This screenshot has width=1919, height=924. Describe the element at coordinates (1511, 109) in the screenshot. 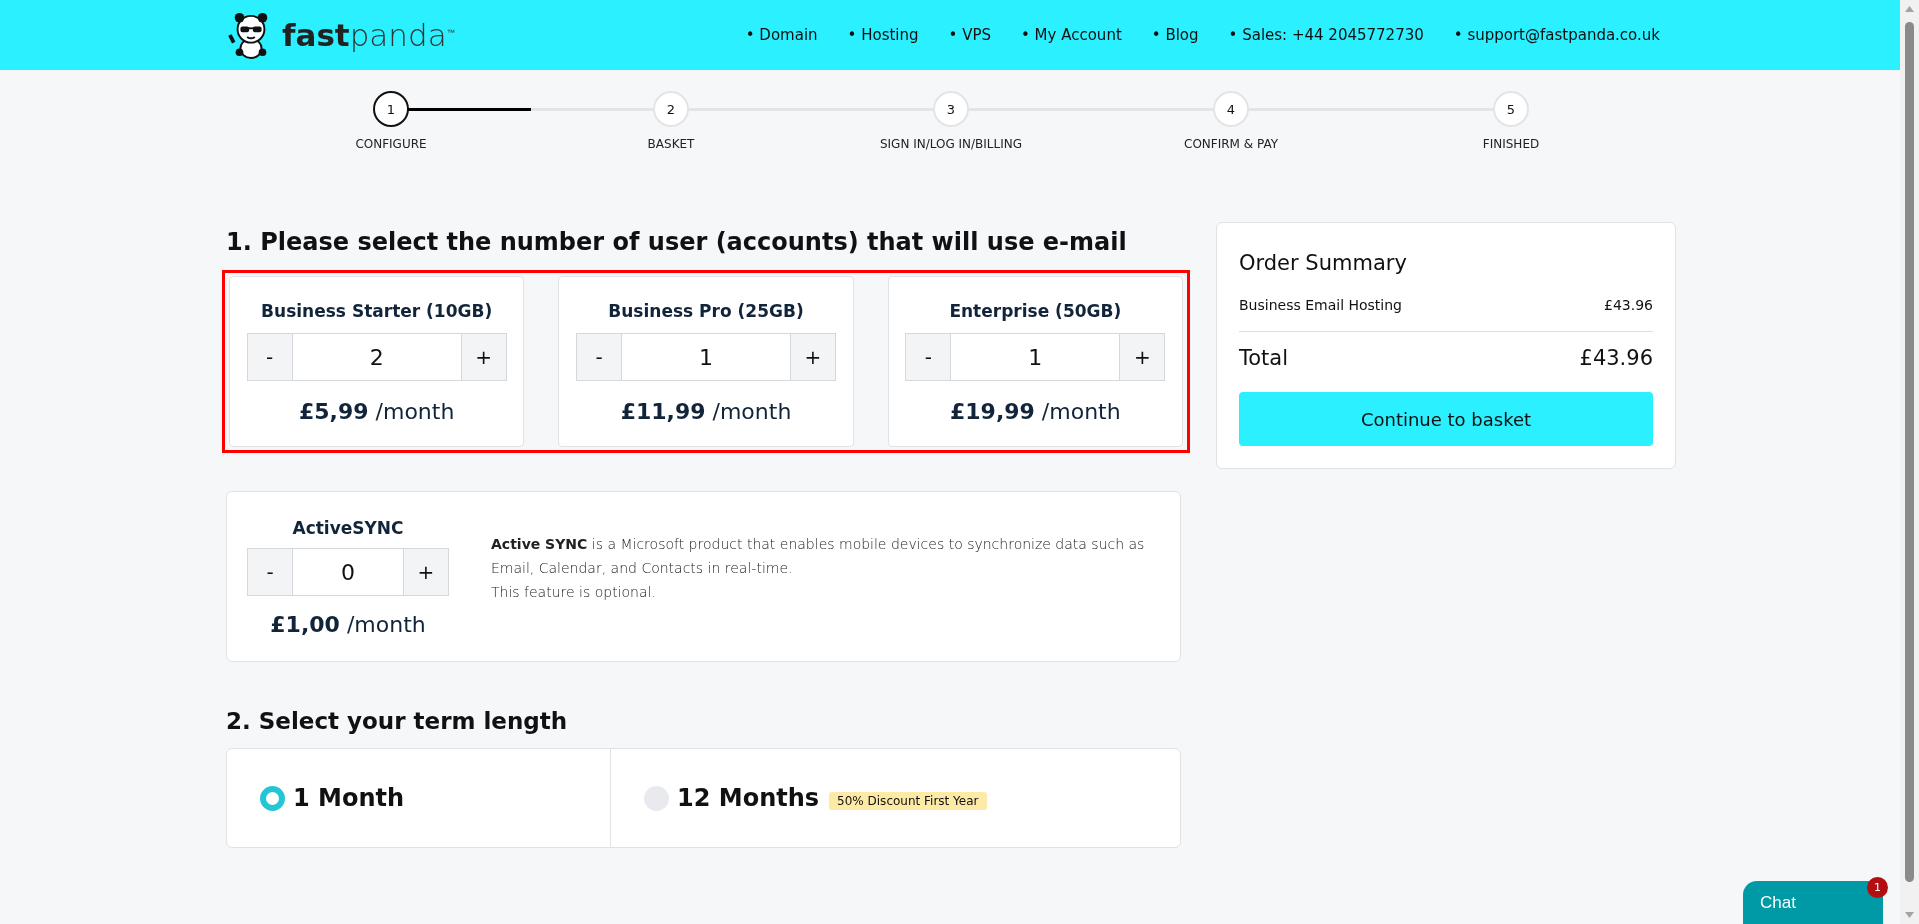

I see `step-circle: 5` at that location.